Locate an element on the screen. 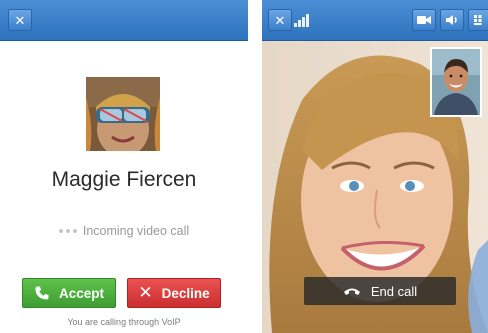 The image size is (488, 333). video-camera-icon is located at coordinates (424, 20).